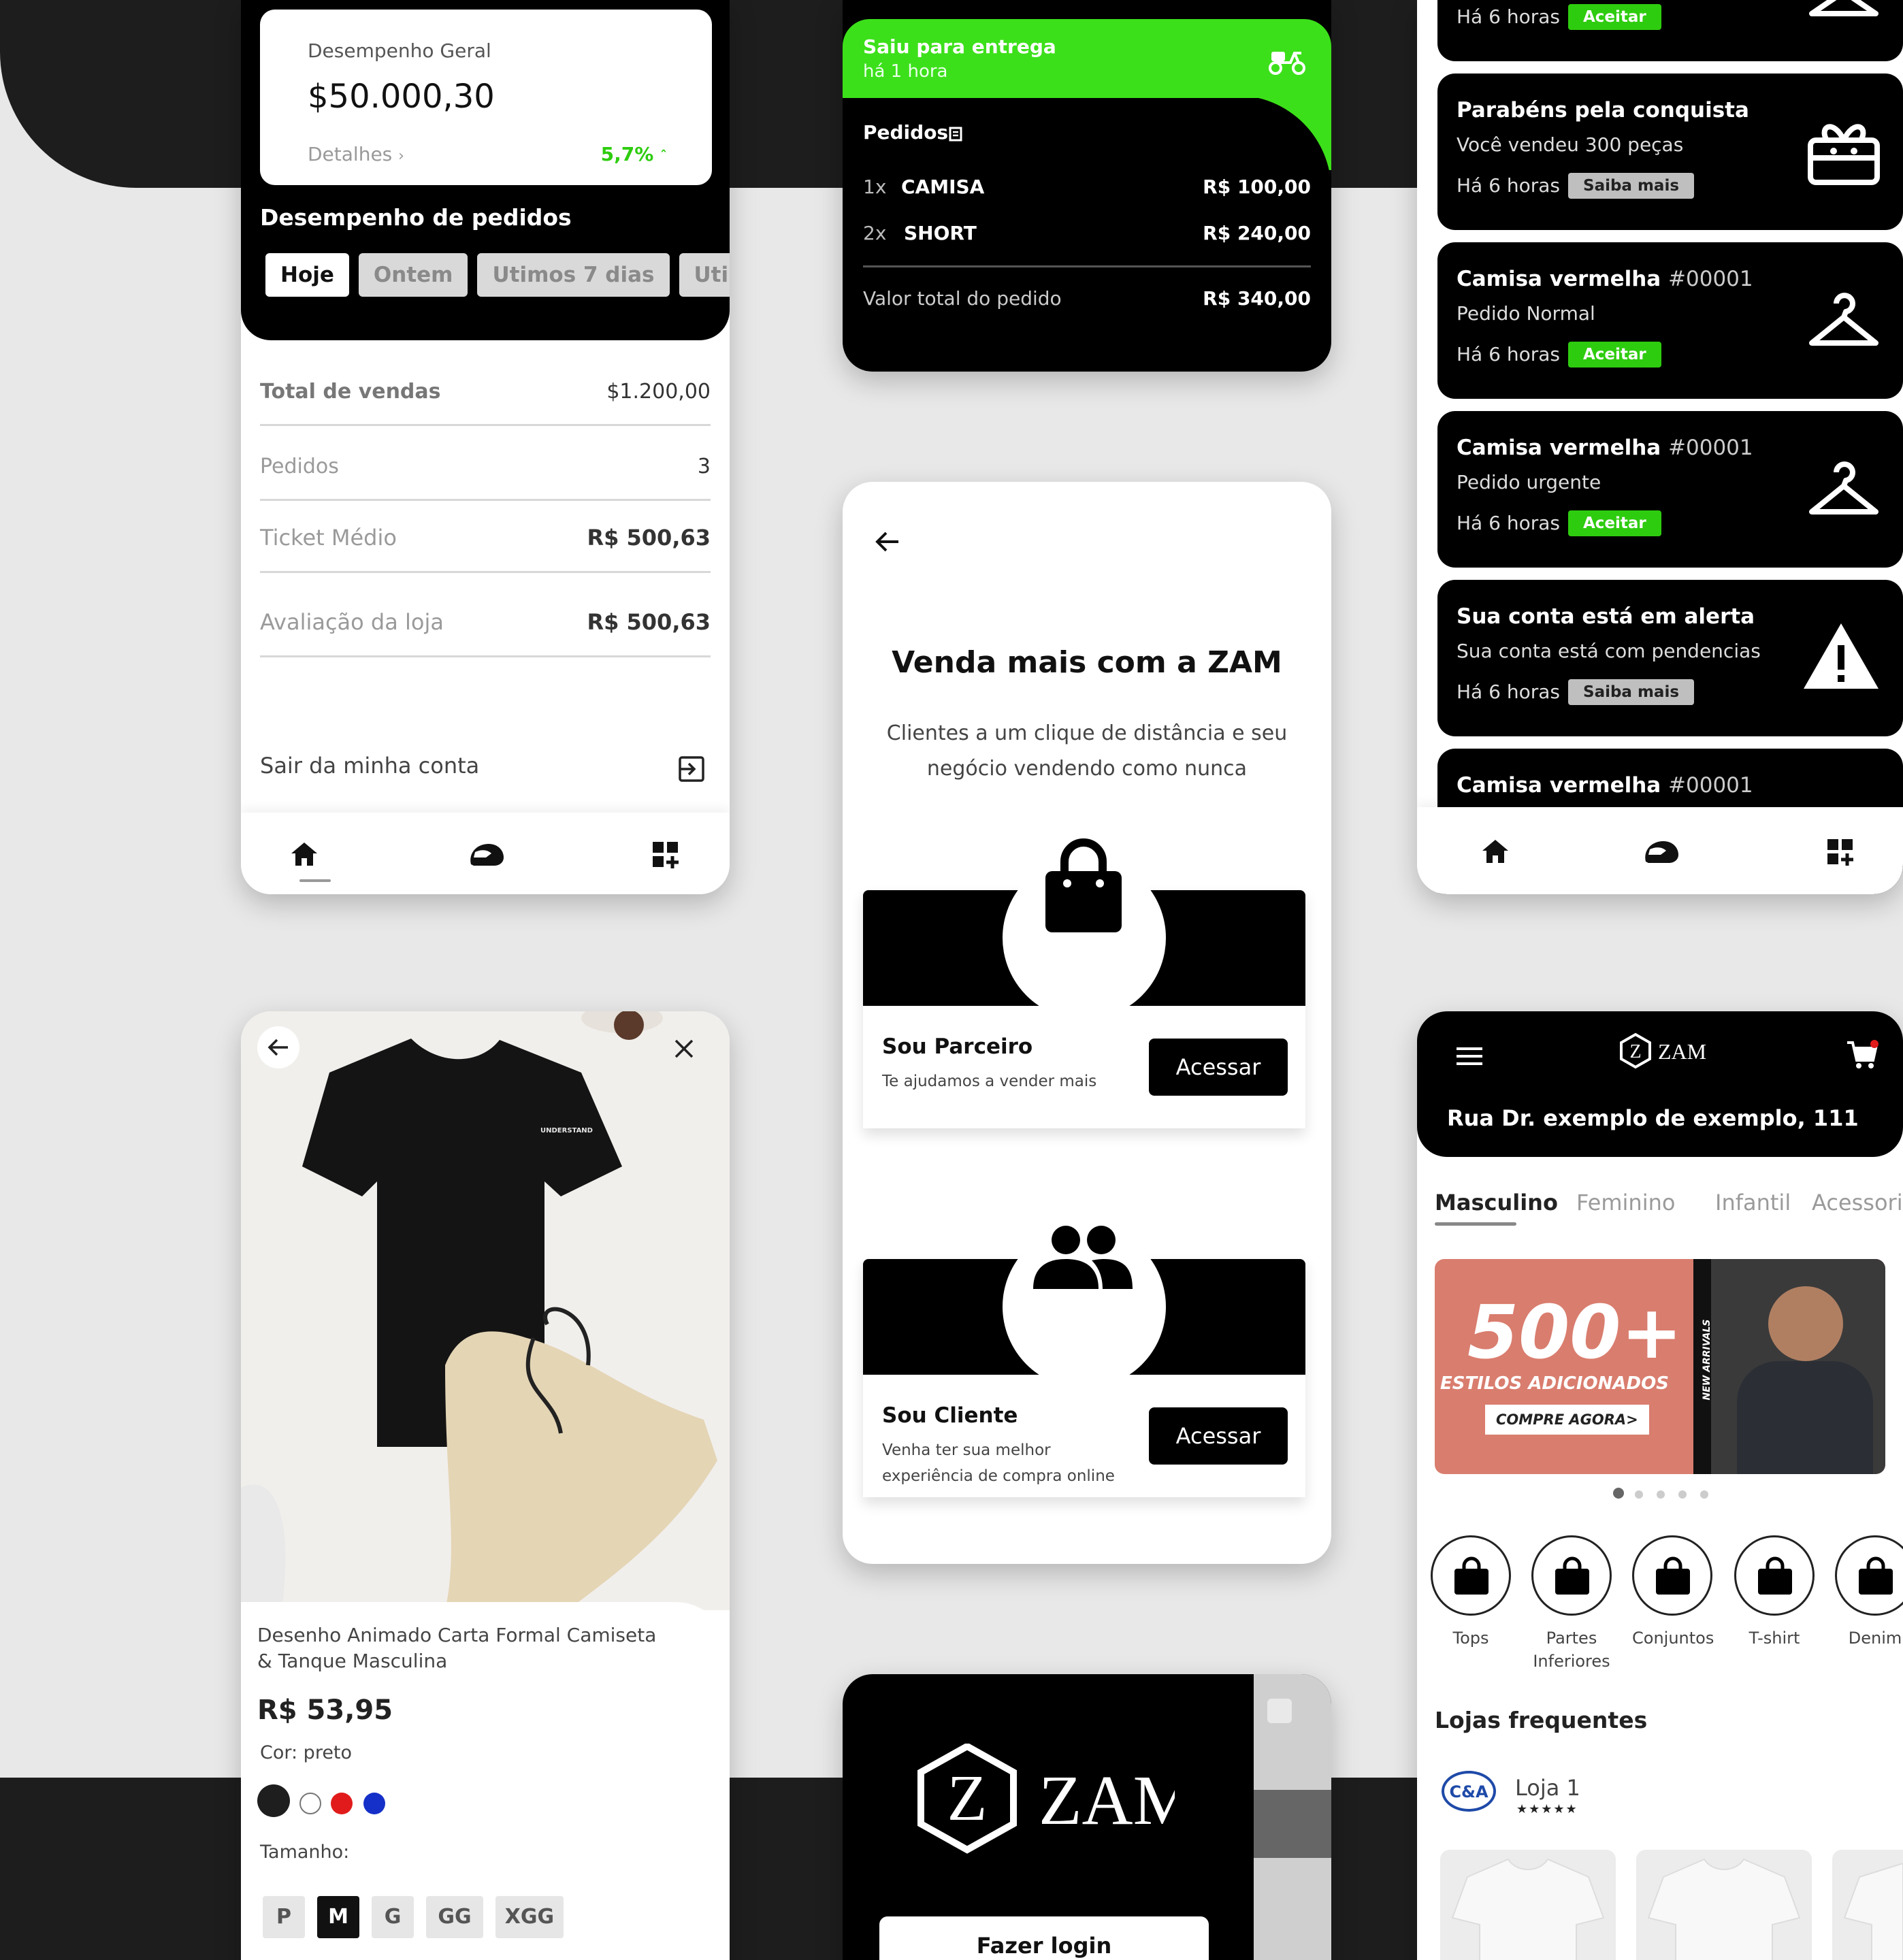 This screenshot has width=1903, height=1960. What do you see at coordinates (1567, 1420) in the screenshot?
I see `banner-cta: COMPRE AGORA>` at bounding box center [1567, 1420].